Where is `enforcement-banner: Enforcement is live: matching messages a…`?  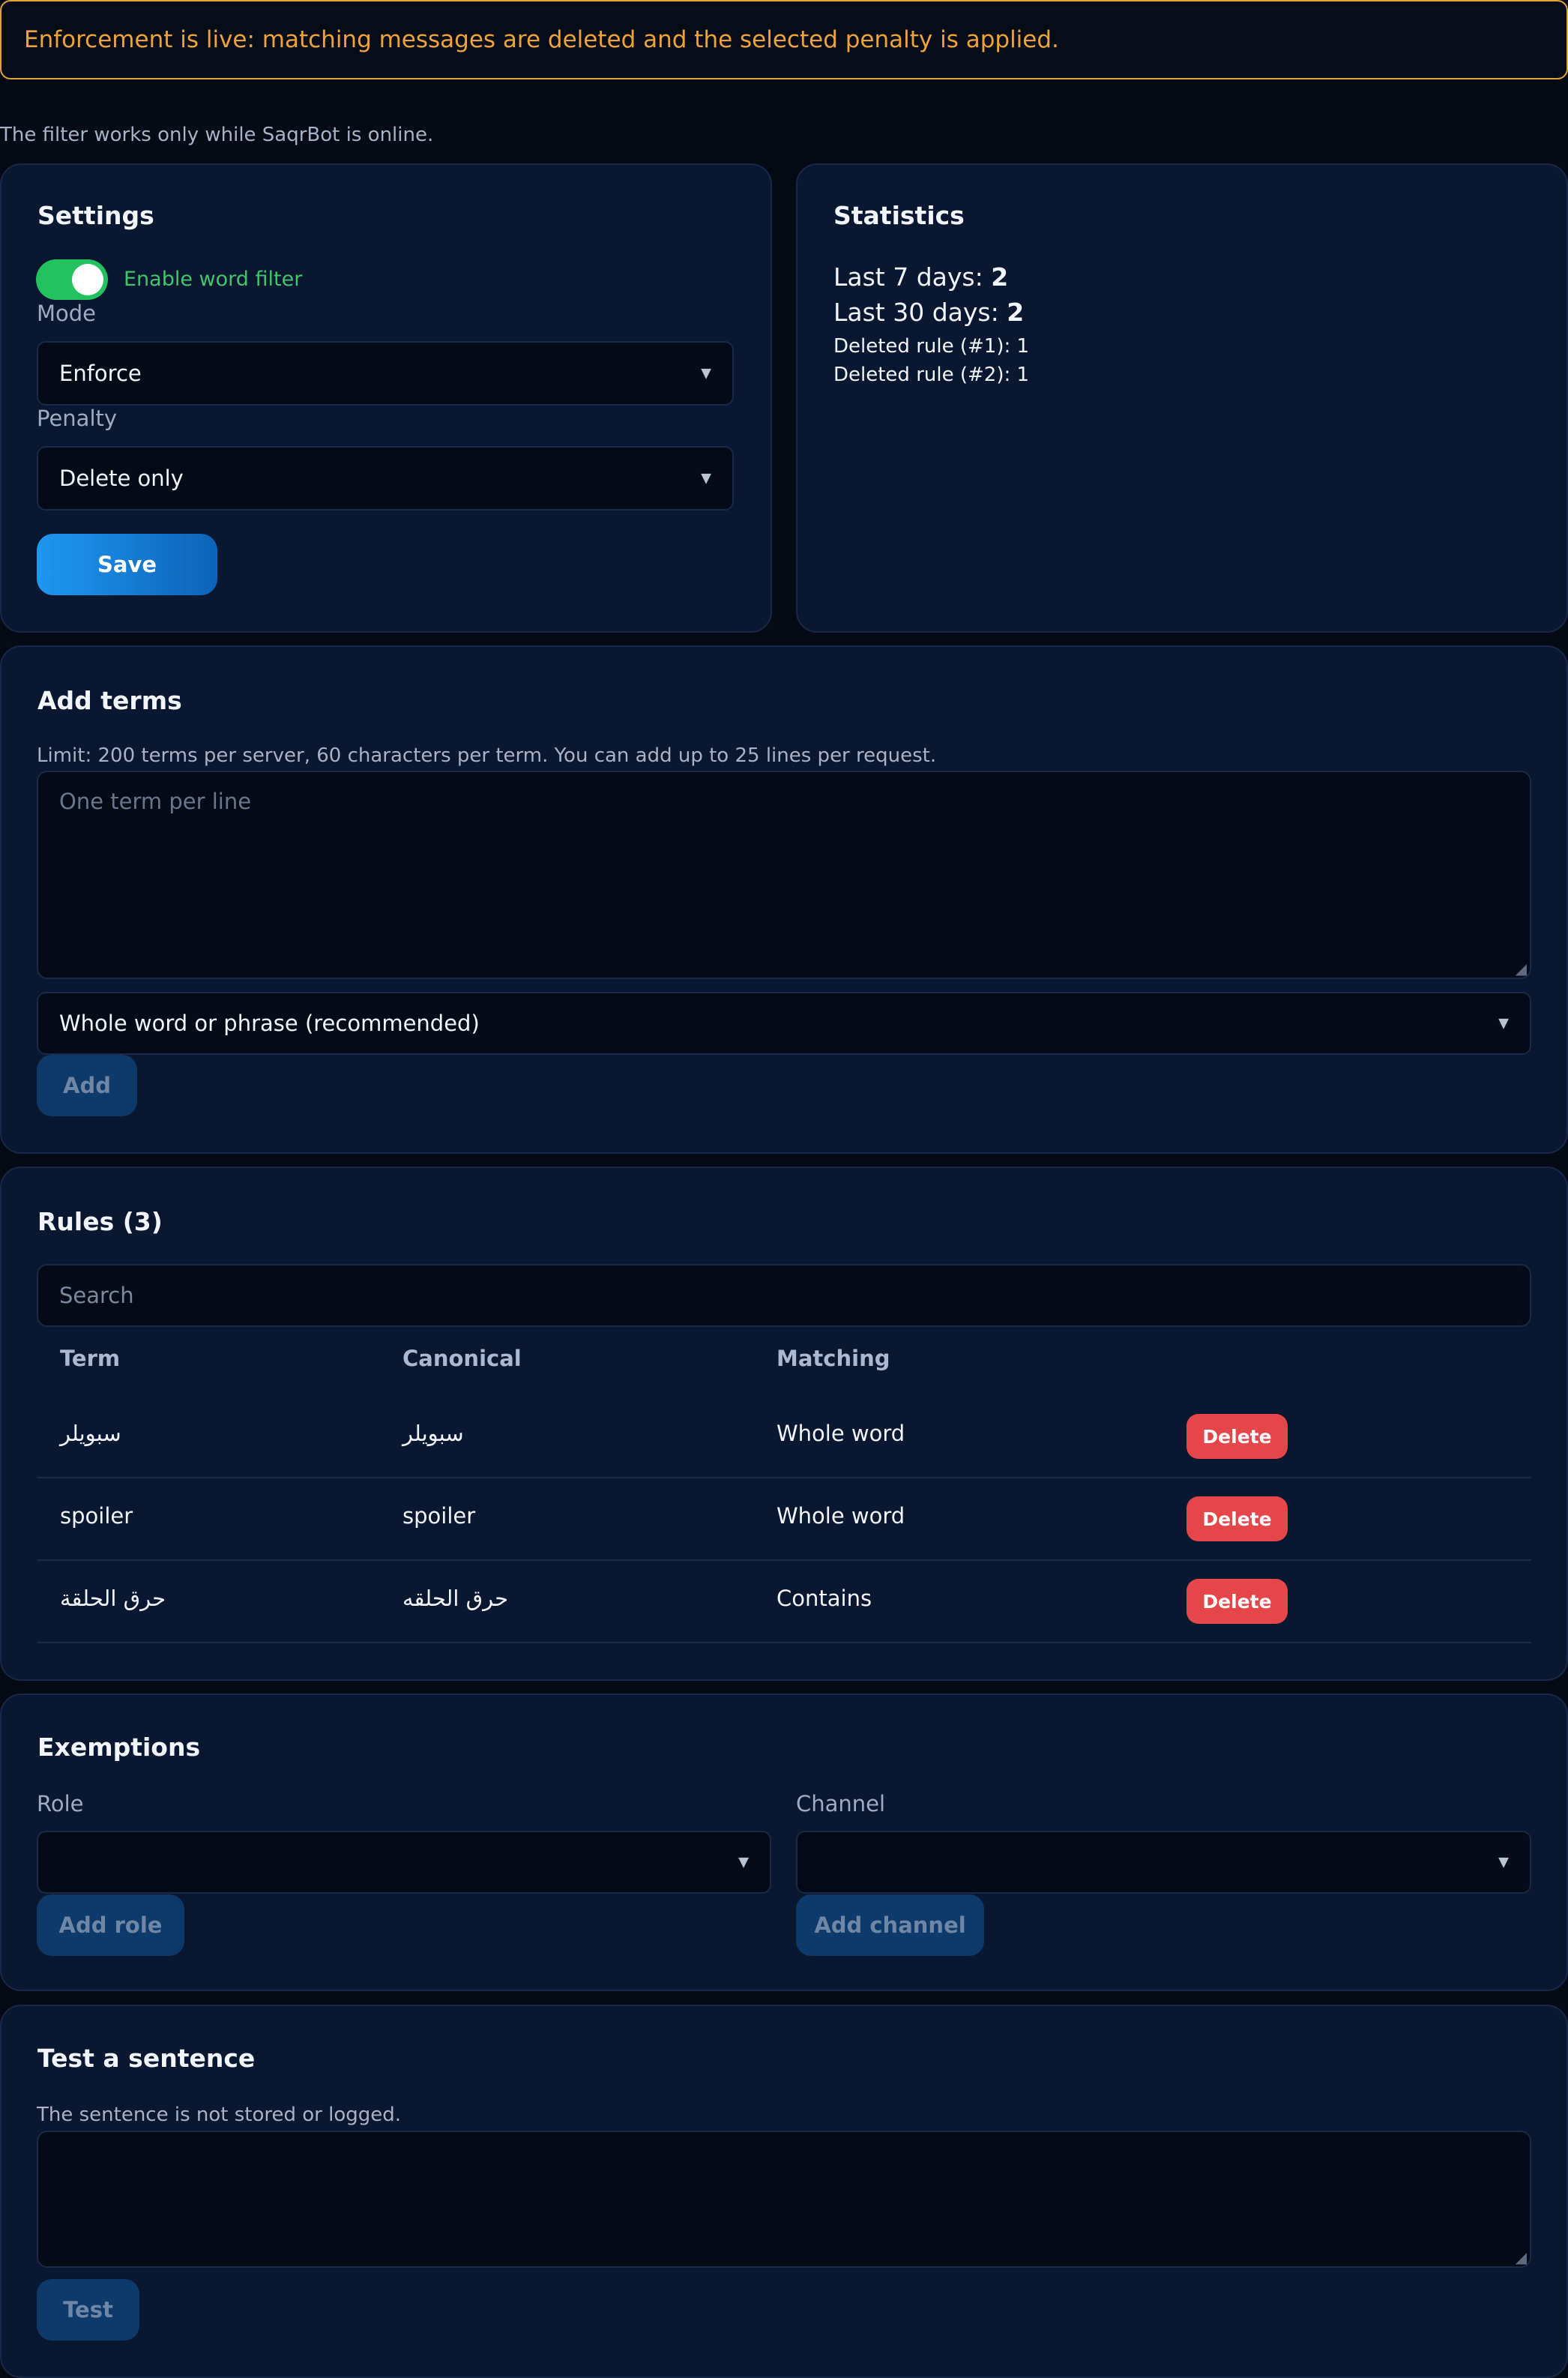 enforcement-banner: Enforcement is live: matching messages a… is located at coordinates (784, 40).